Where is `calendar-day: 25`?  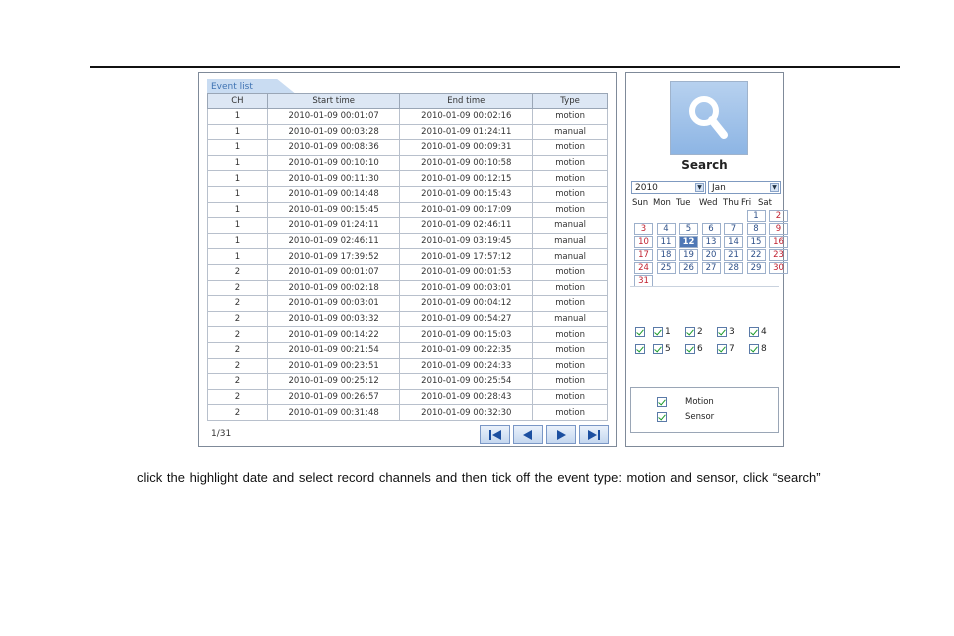
calendar-day: 25 is located at coordinates (666, 268).